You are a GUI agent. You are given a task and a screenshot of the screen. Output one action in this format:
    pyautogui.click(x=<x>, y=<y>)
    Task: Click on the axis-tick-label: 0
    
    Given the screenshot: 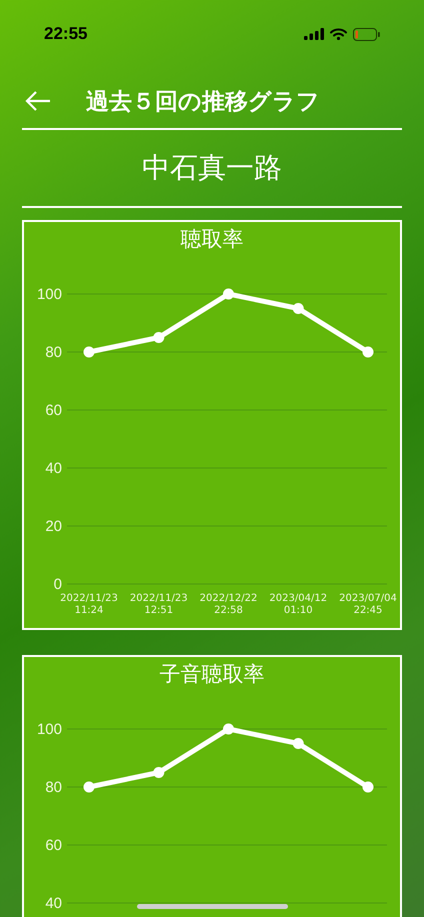 What is the action you would take?
    pyautogui.click(x=58, y=584)
    